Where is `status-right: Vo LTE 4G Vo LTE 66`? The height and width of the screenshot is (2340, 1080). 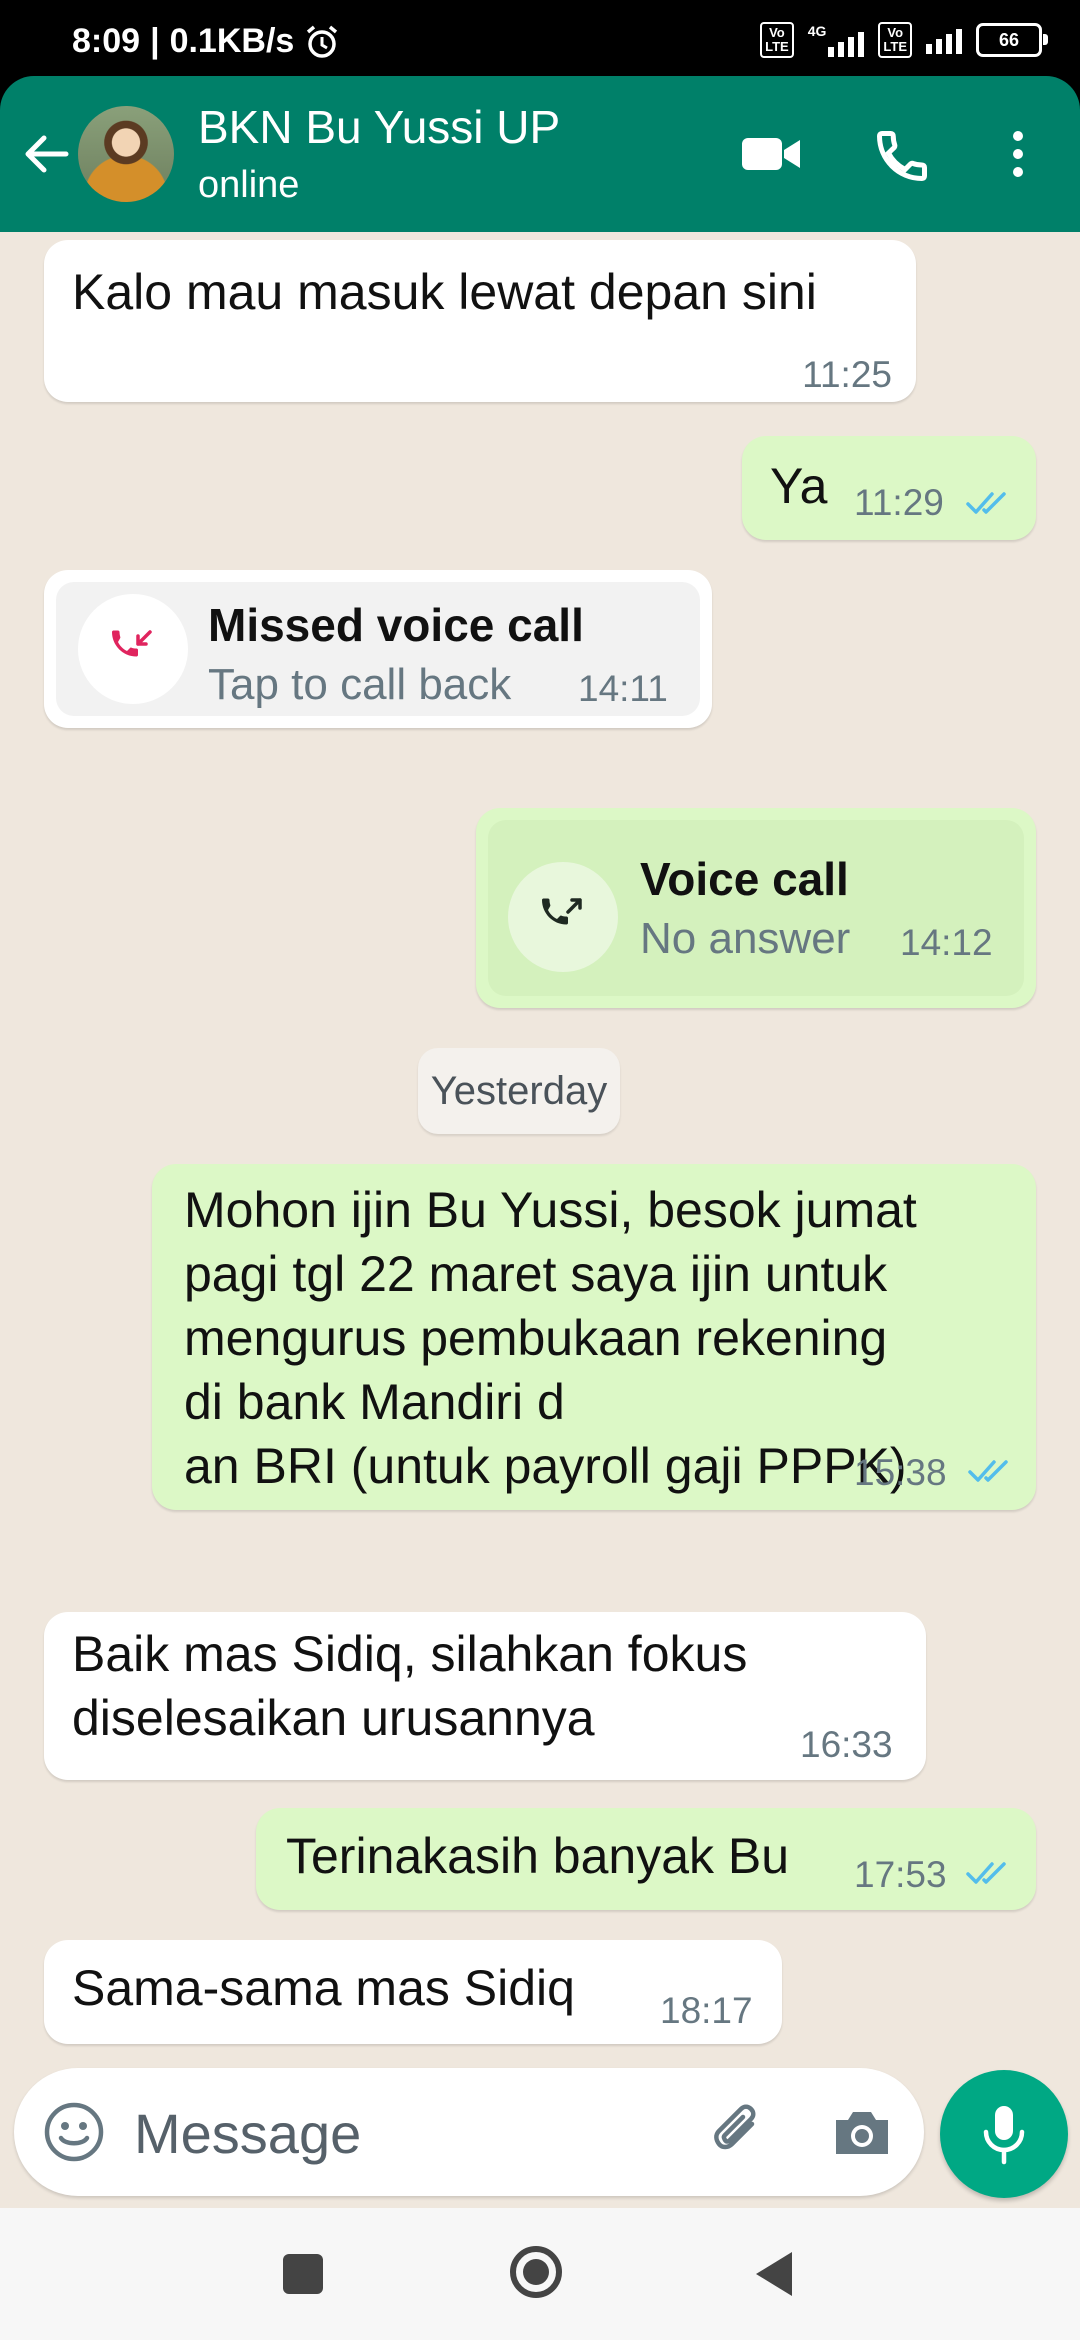
status-right: Vo LTE 4G Vo LTE 66 is located at coordinates (904, 40).